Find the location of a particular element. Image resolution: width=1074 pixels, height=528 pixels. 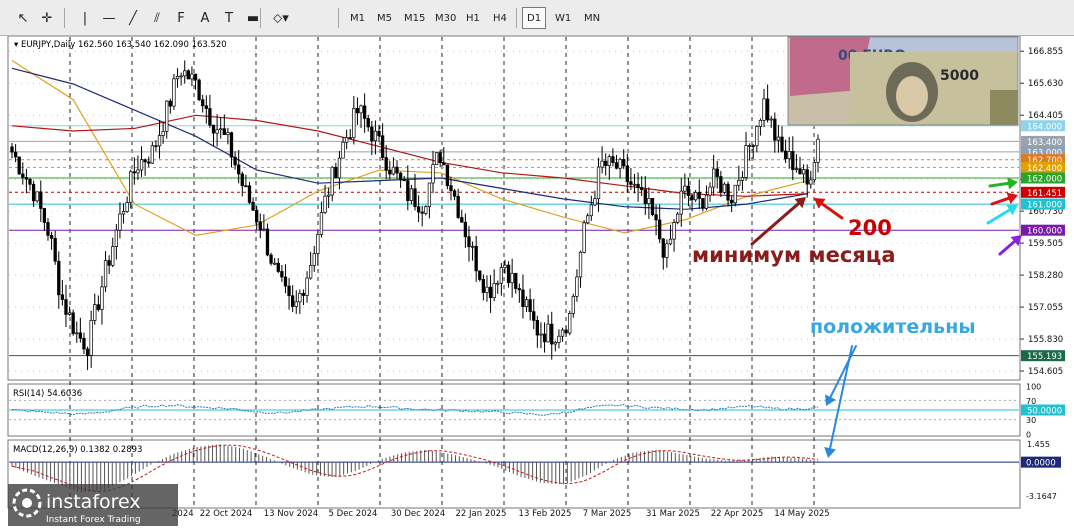

timeframe-m1-button: M1 is located at coordinates (357, 18).